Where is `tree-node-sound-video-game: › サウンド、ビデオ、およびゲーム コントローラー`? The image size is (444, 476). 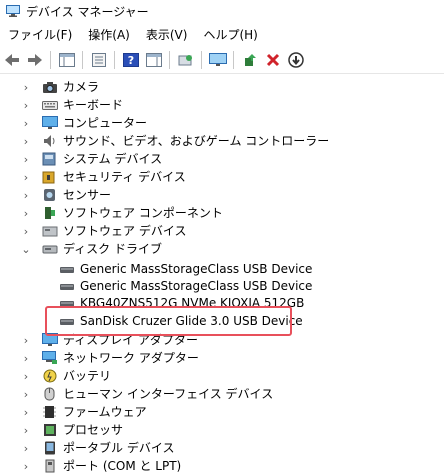
tree-node-sound-video-game: › サウンド、ビデオ、およびゲーム コントローラー is located at coordinates (176, 141).